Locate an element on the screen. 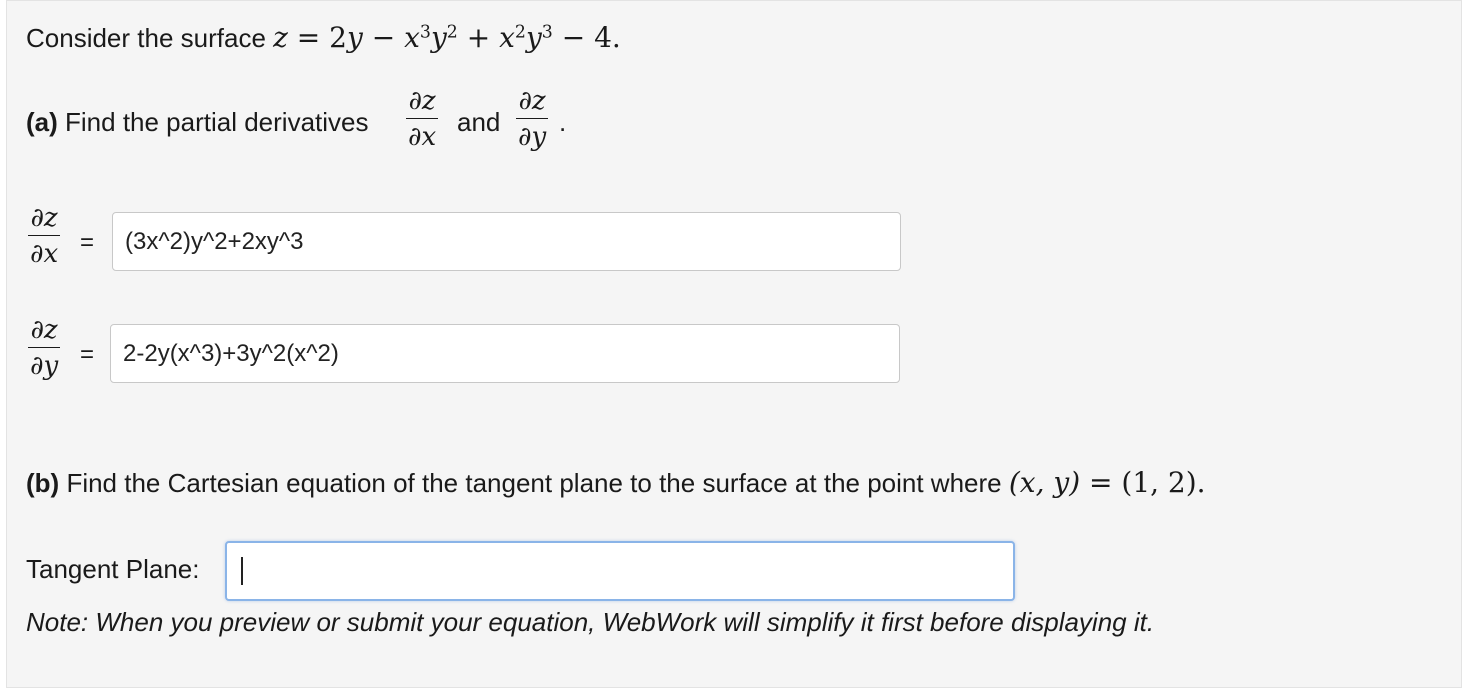  dzdy-answer-value: 2-2y(x^3)+3y^2(x^2) is located at coordinates (231, 353).